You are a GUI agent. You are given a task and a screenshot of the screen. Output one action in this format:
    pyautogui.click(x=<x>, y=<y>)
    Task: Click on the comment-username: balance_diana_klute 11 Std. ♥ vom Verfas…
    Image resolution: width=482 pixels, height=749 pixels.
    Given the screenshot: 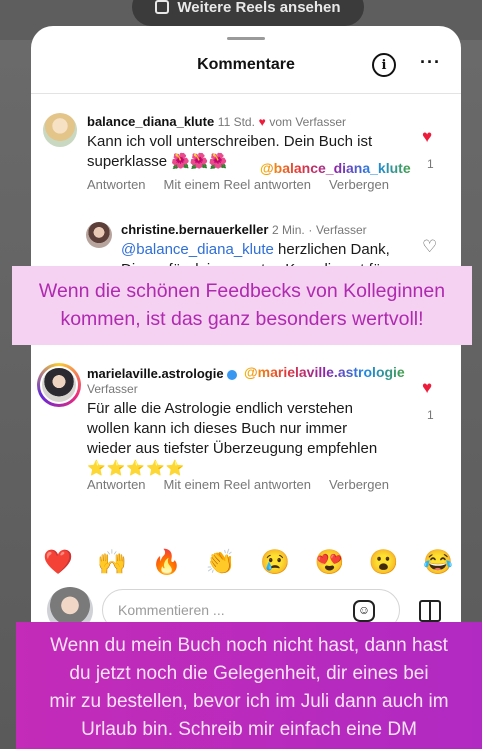 What is the action you would take?
    pyautogui.click(x=216, y=121)
    